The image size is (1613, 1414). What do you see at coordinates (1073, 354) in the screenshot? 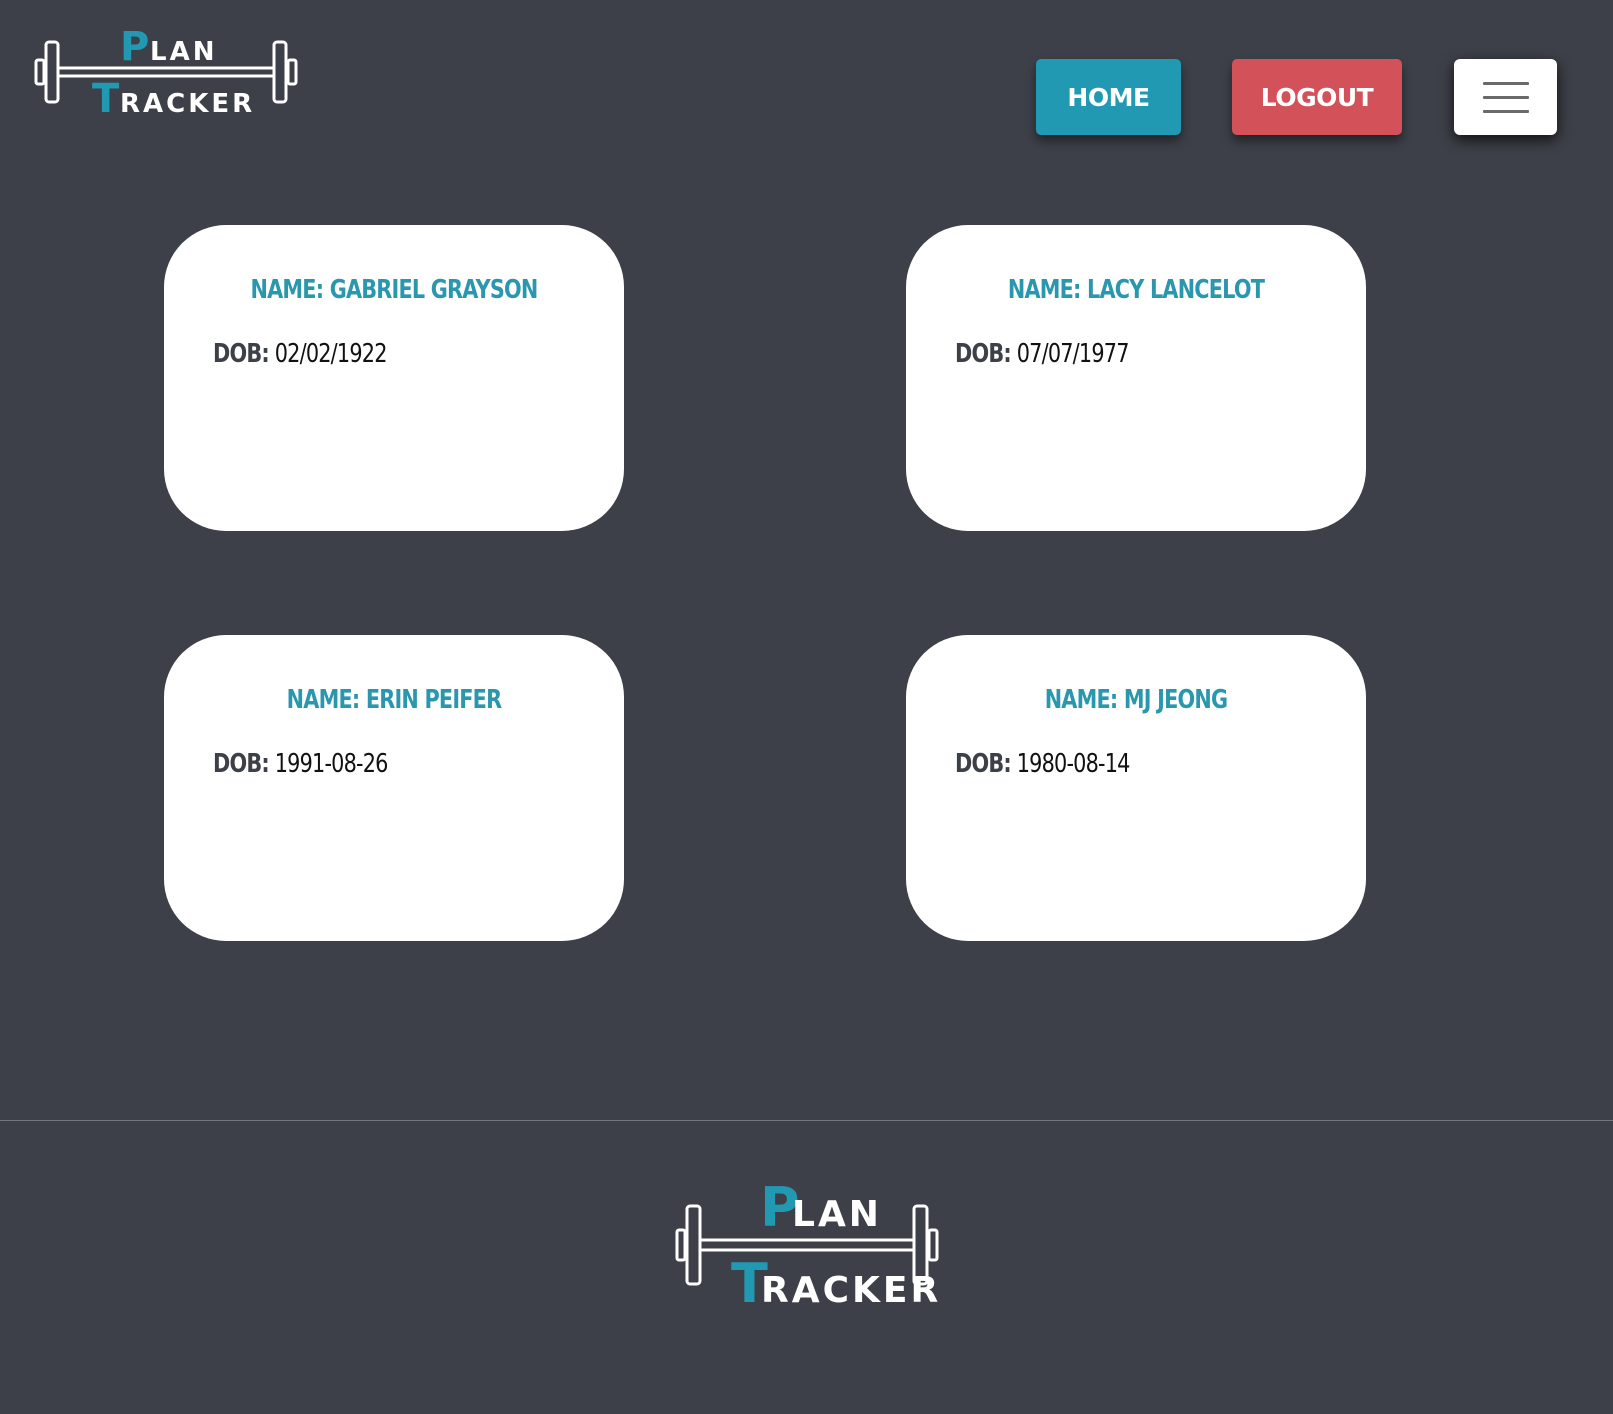
I see `dob-value: 07/07/1977` at bounding box center [1073, 354].